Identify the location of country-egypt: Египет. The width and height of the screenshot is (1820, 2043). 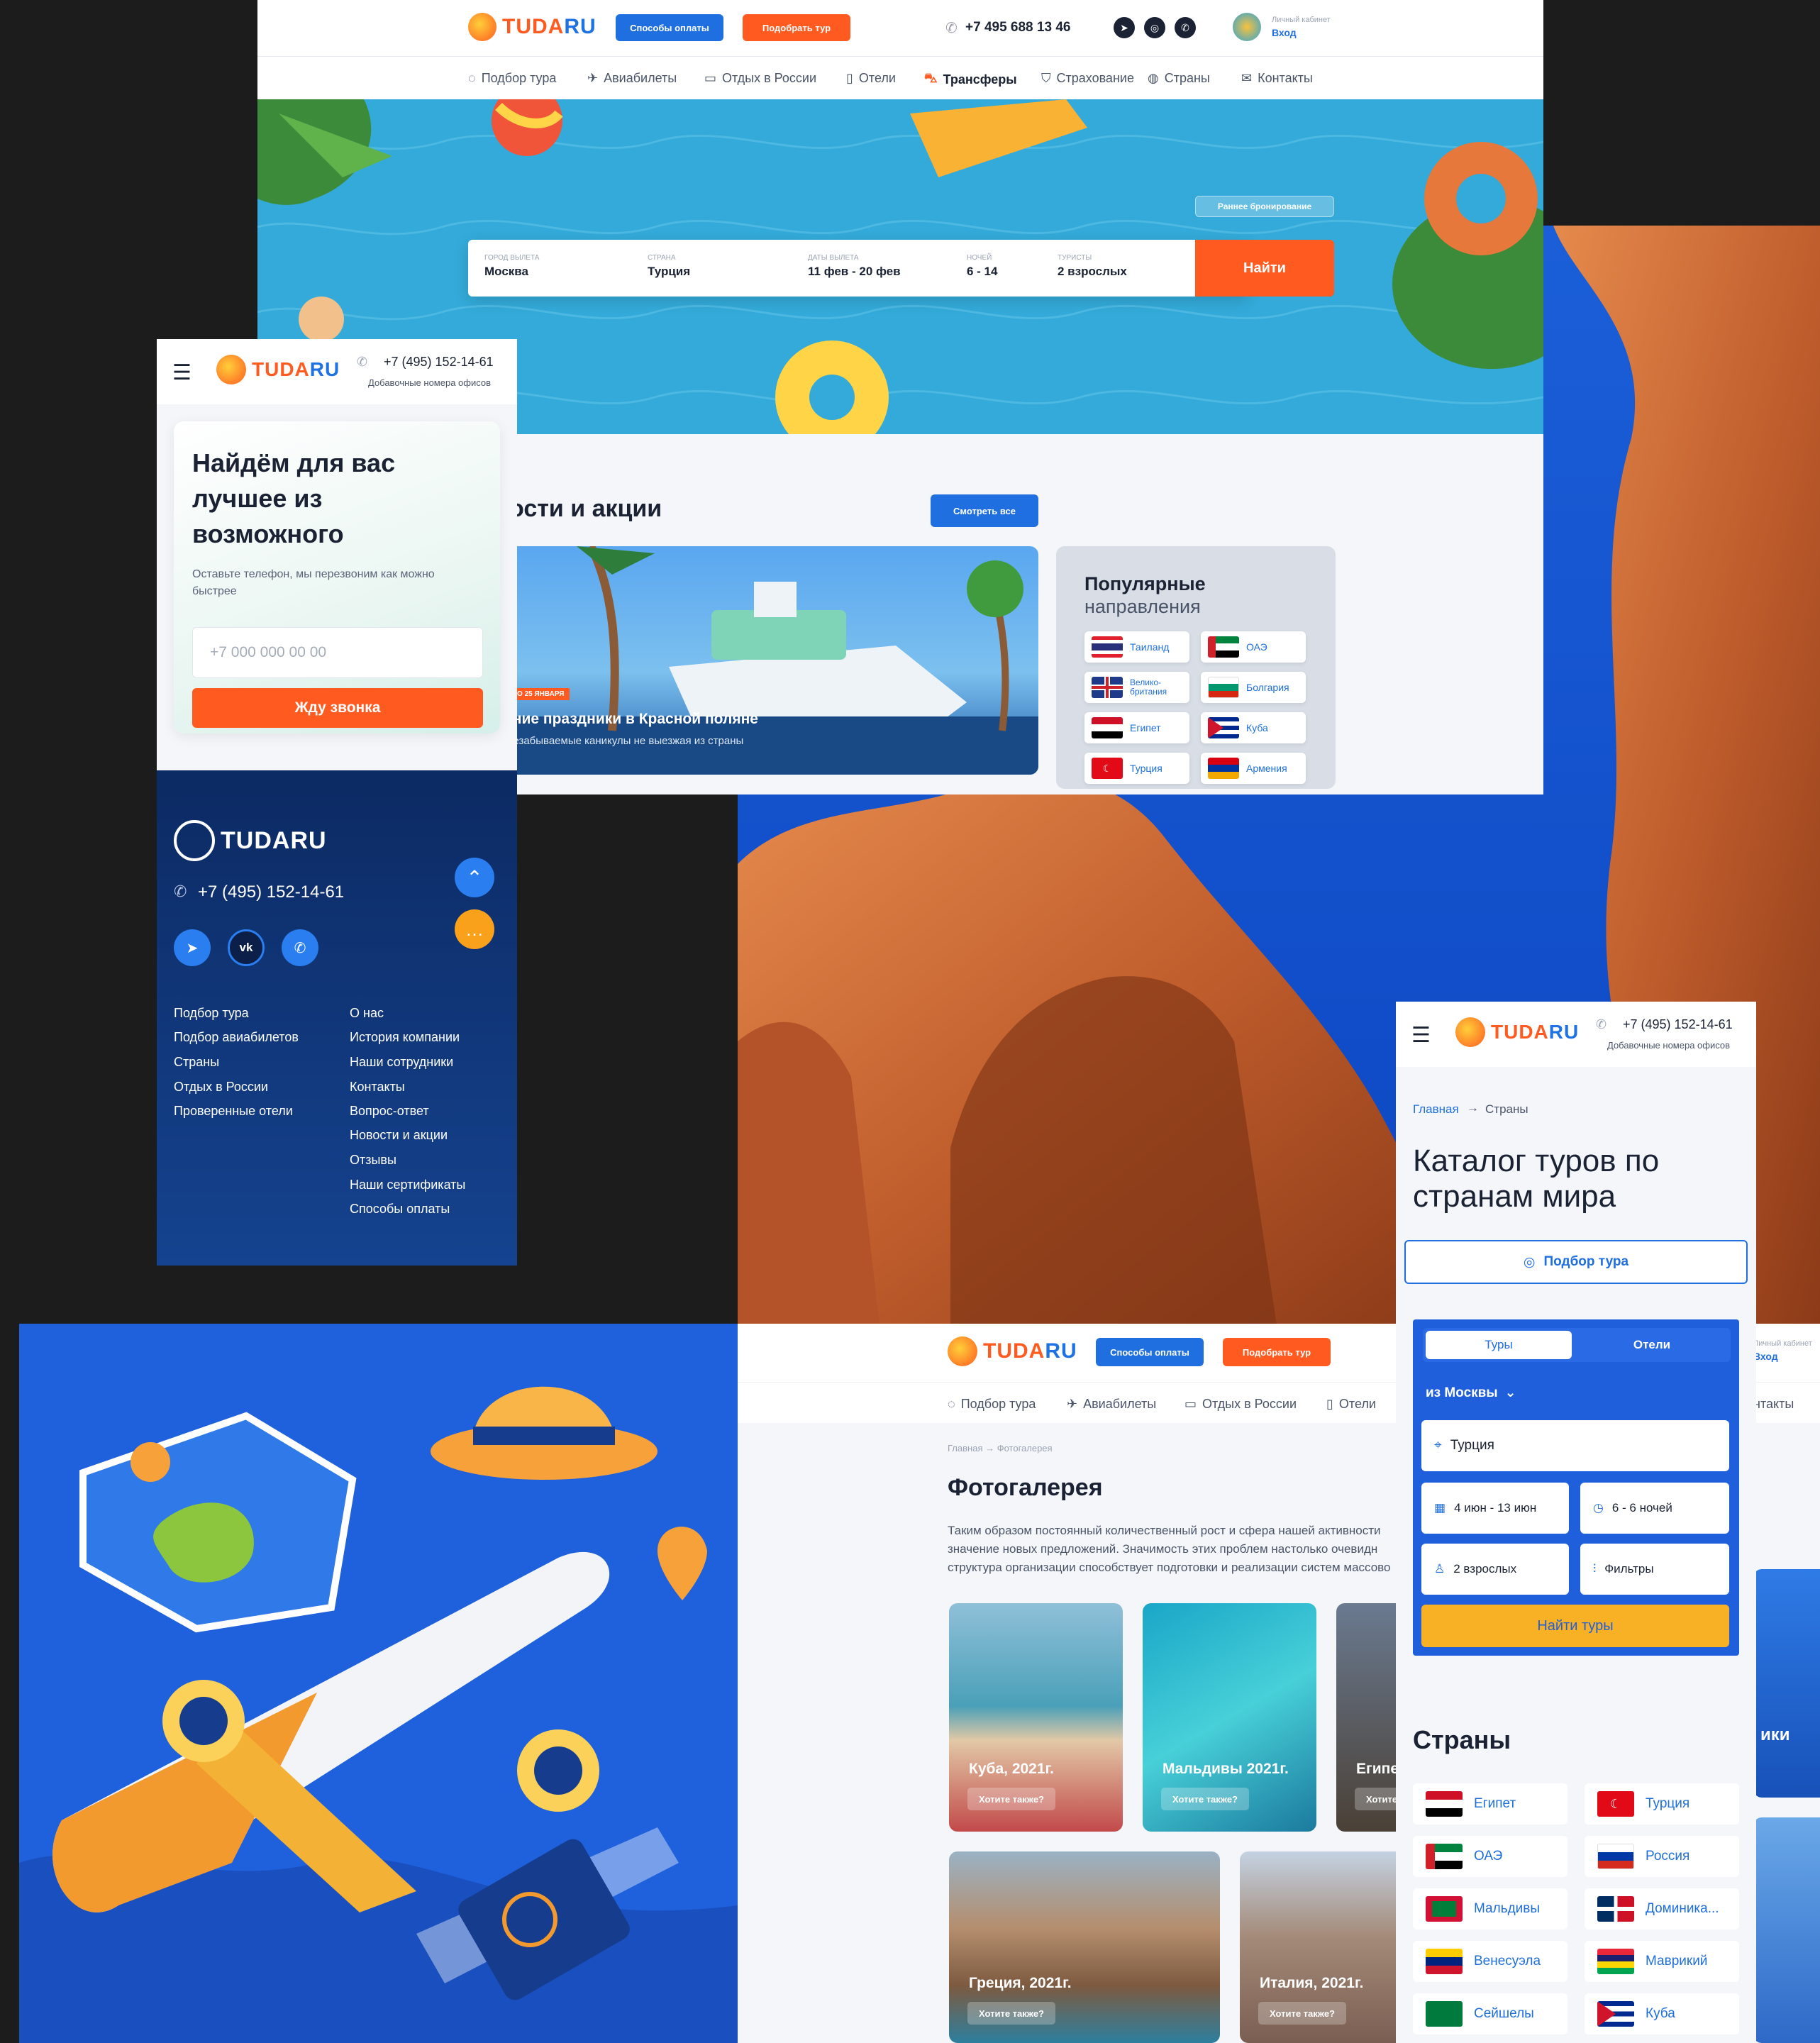
(1490, 1804).